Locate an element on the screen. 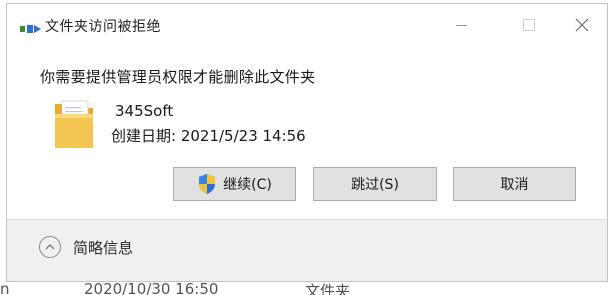  minimize-icon is located at coordinates (461, 25).